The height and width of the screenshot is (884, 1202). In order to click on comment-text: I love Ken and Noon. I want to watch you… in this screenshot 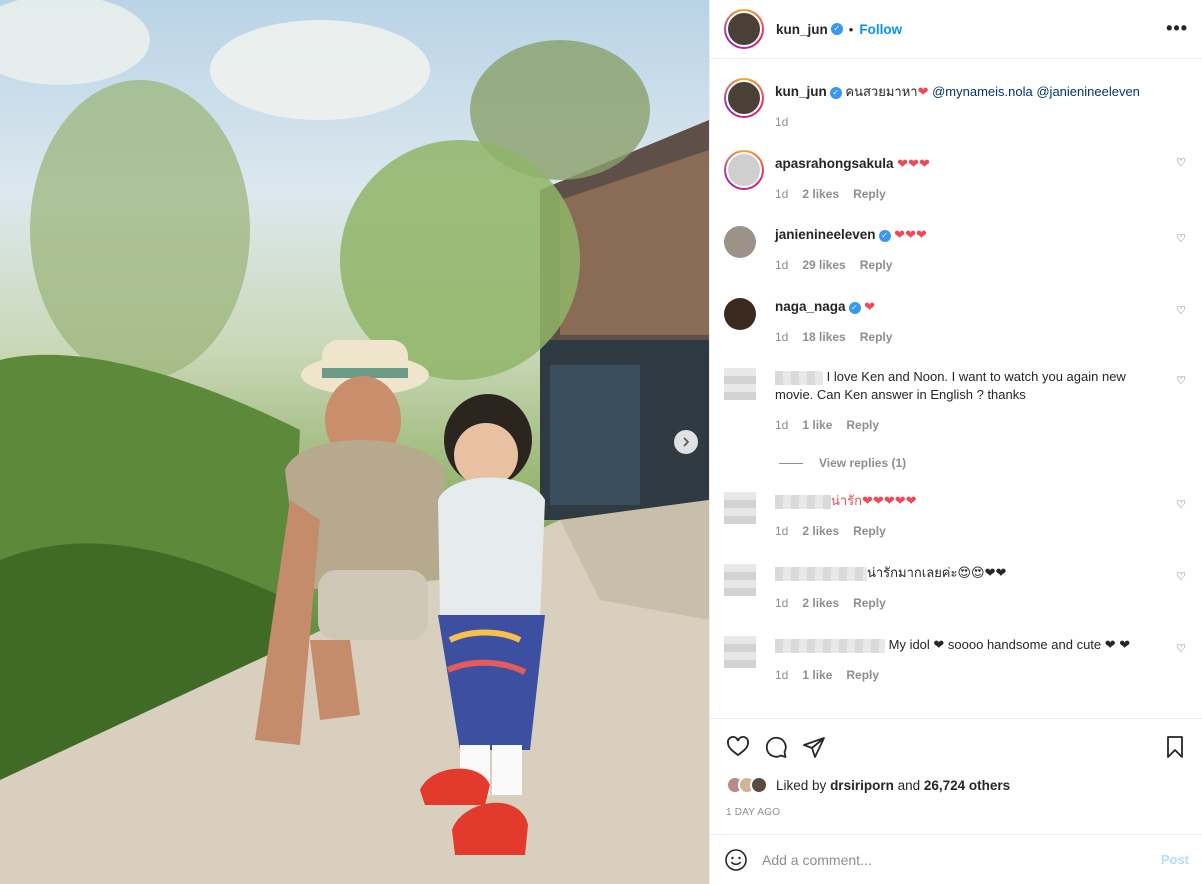, I will do `click(950, 385)`.